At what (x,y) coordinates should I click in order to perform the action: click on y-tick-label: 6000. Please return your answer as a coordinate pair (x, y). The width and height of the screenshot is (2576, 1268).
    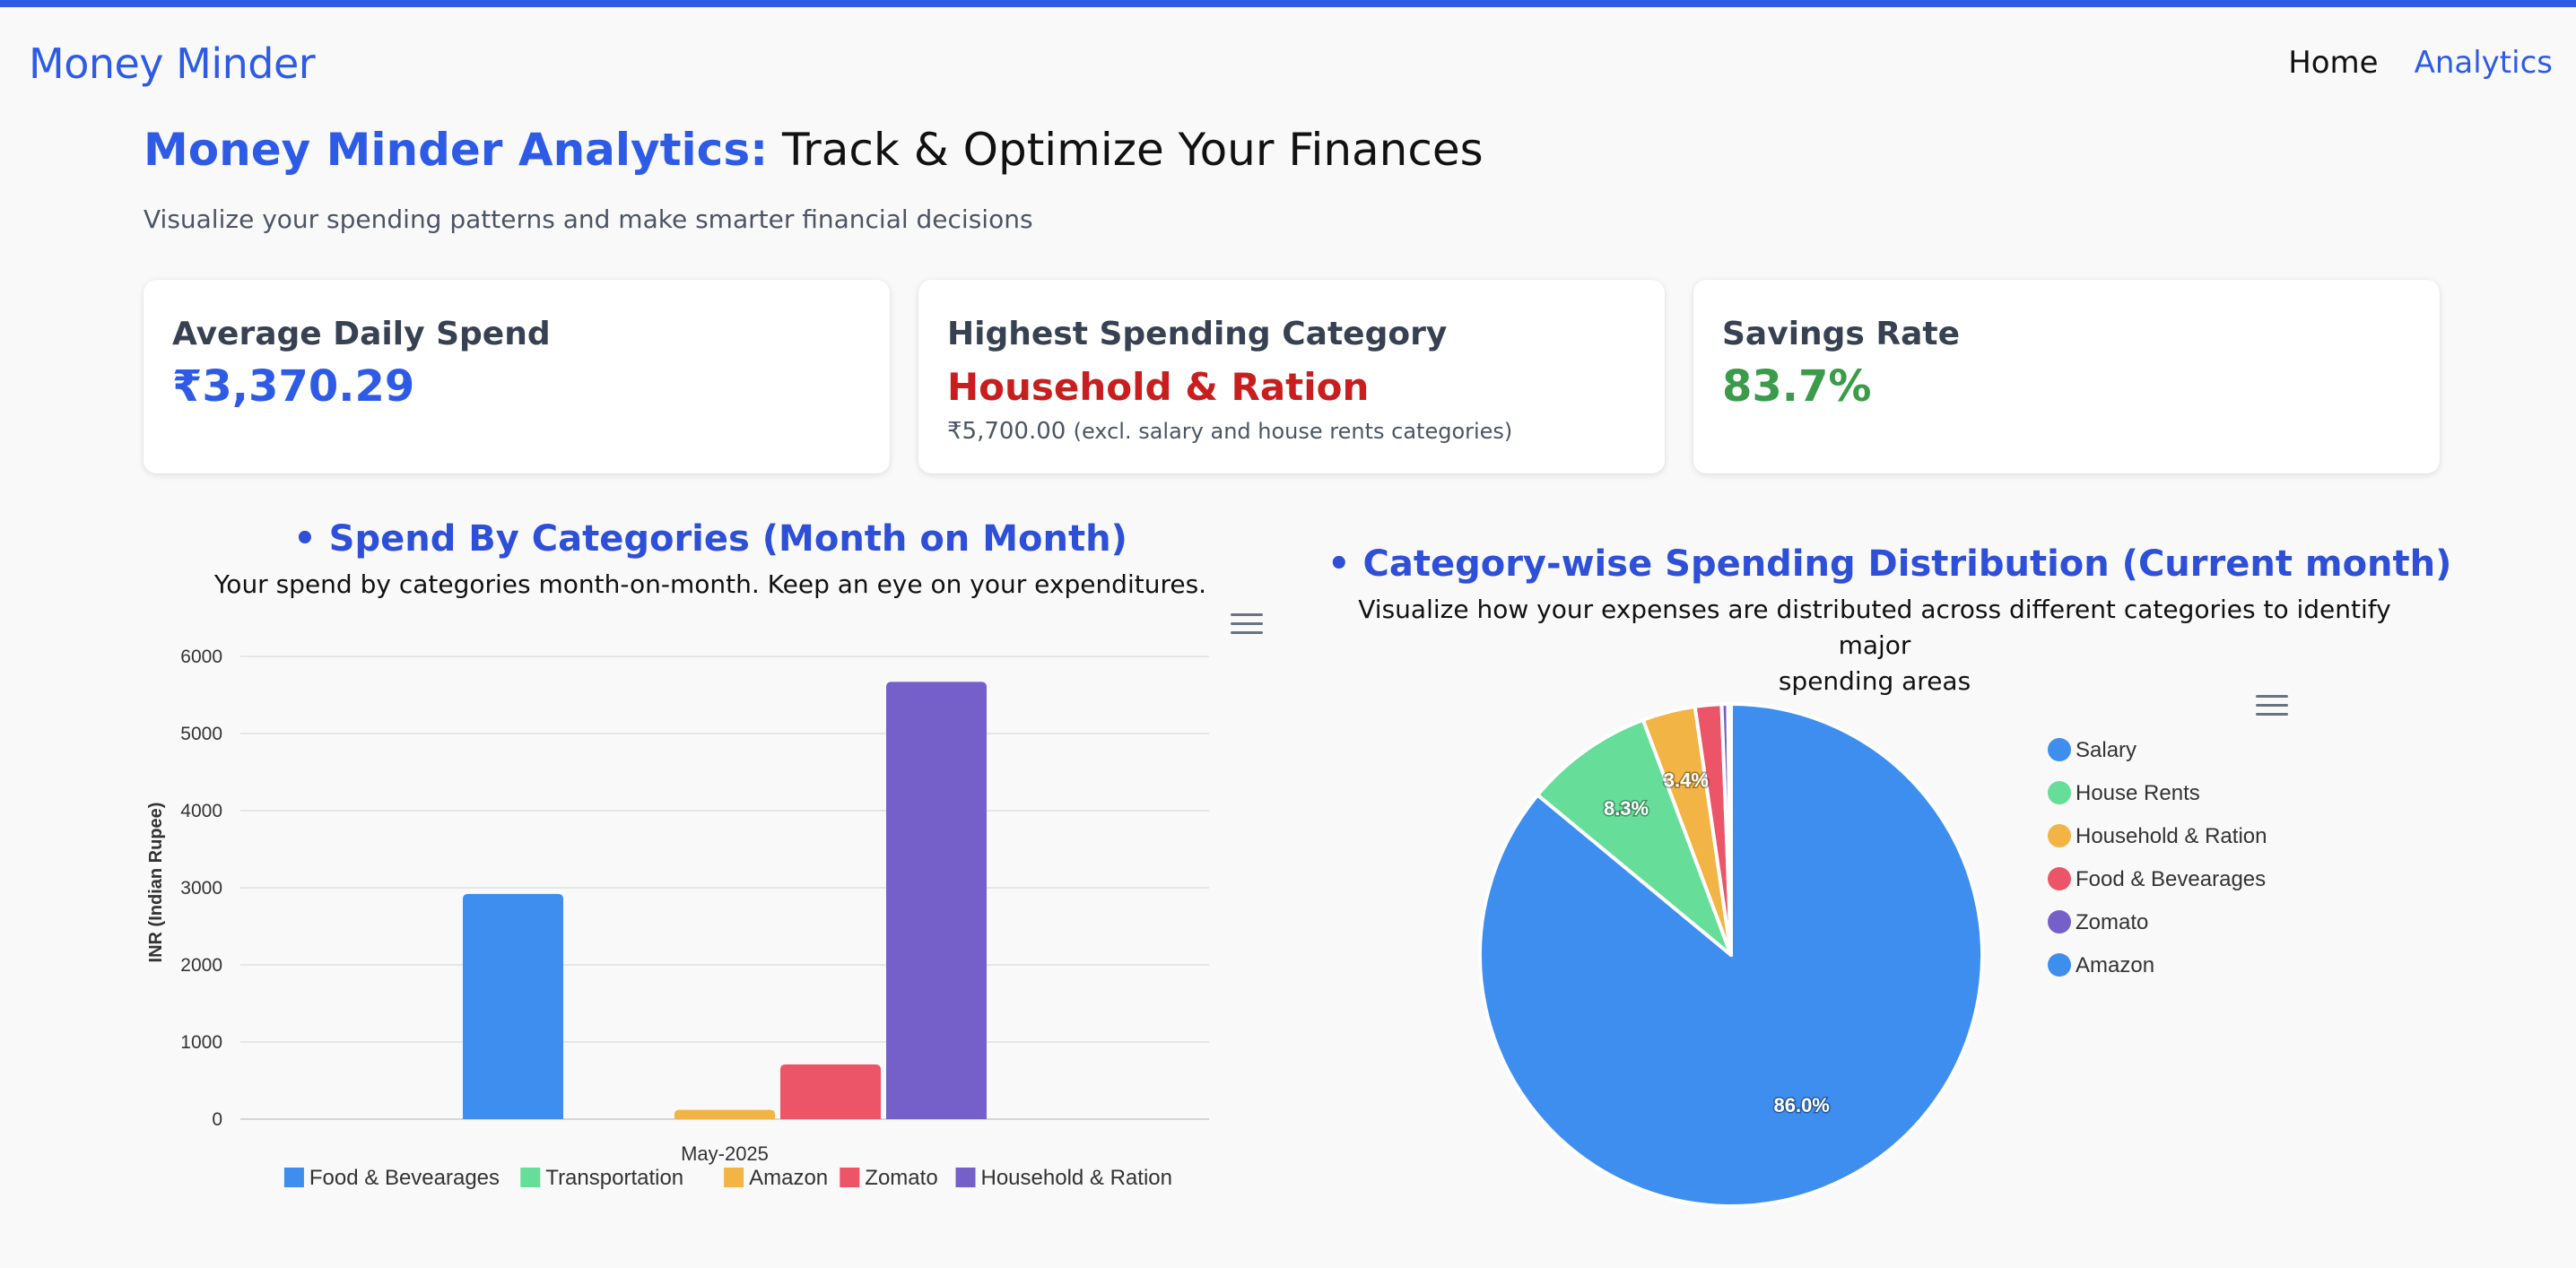
    Looking at the image, I should click on (201, 657).